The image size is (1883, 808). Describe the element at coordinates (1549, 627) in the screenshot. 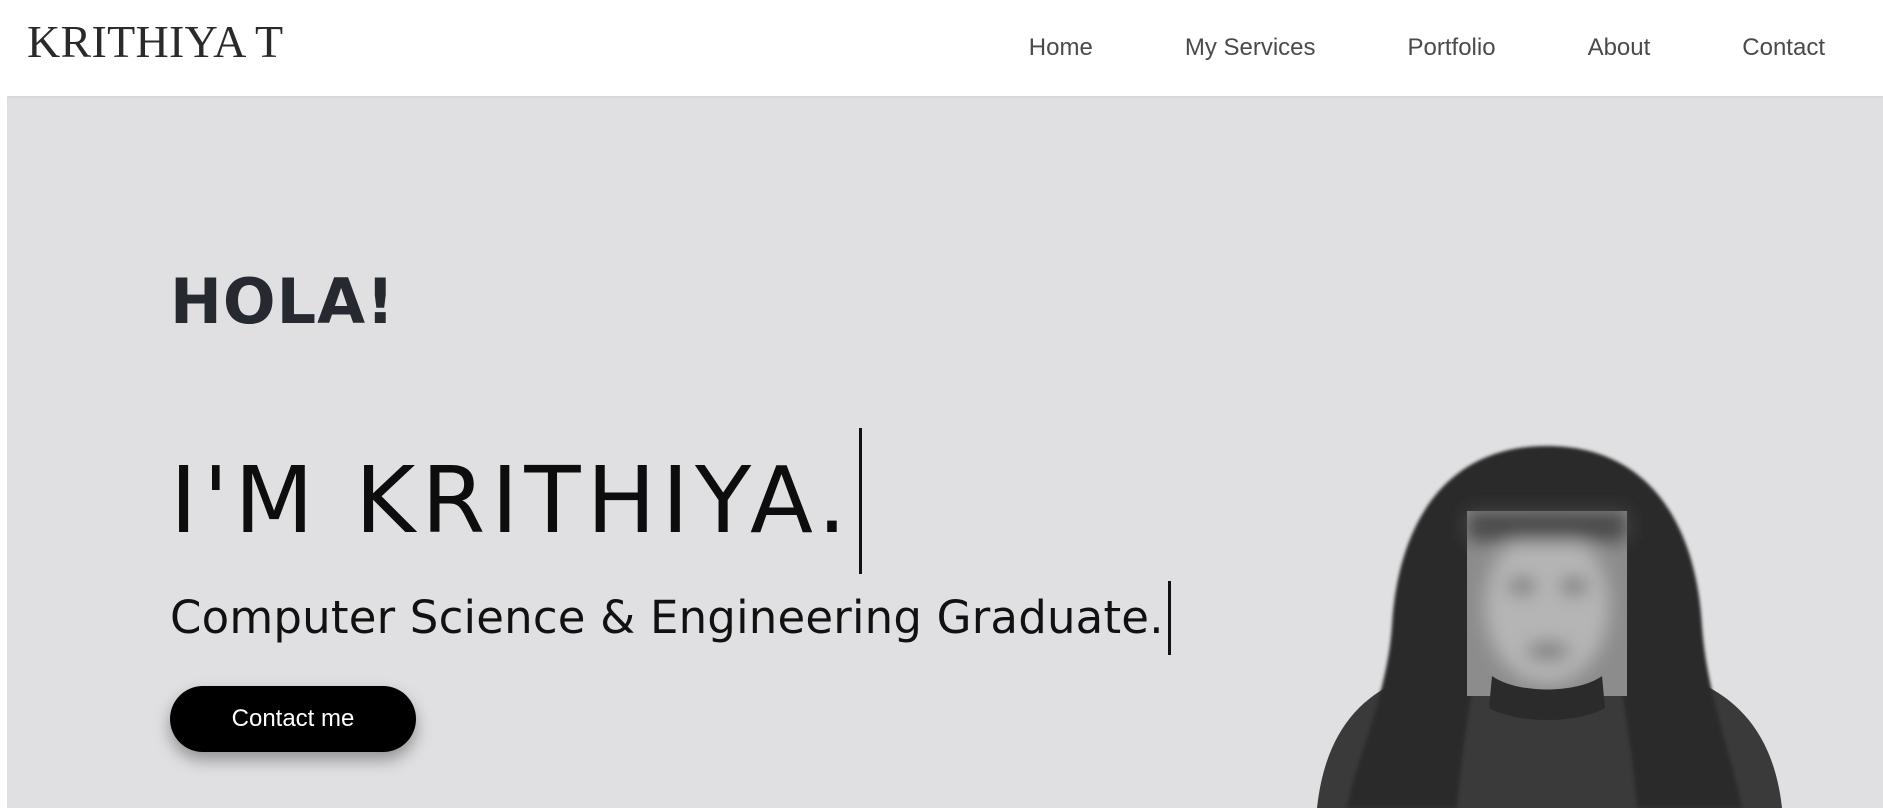

I see `profile-photo` at that location.